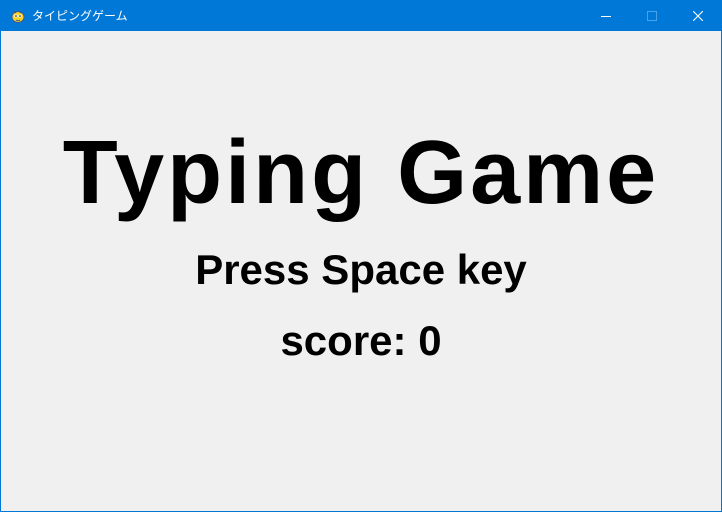 The image size is (722, 512). I want to click on score-display: score: 0, so click(361, 341).